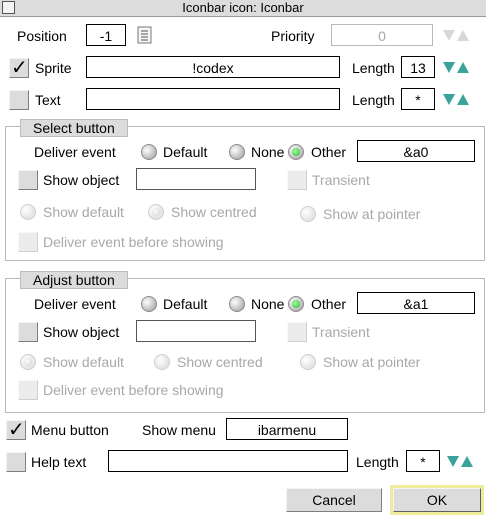  Describe the element at coordinates (213, 99) in the screenshot. I see `text-field` at that location.